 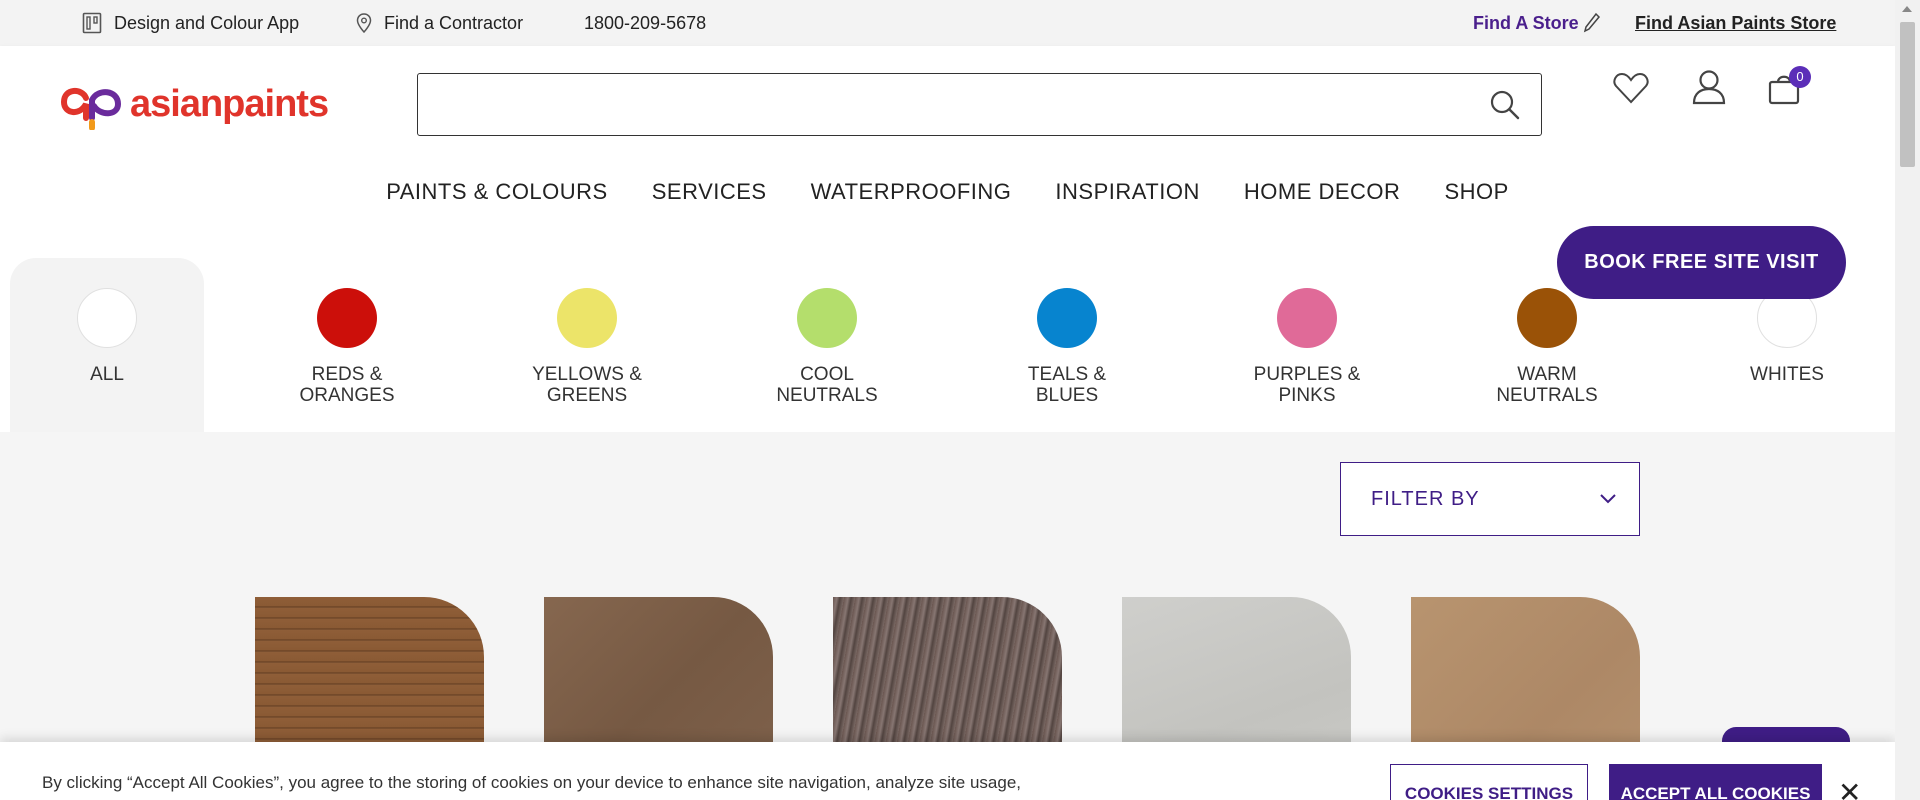 I want to click on colour-option-teals-blues: TEALS & BLUES, so click(x=1067, y=347).